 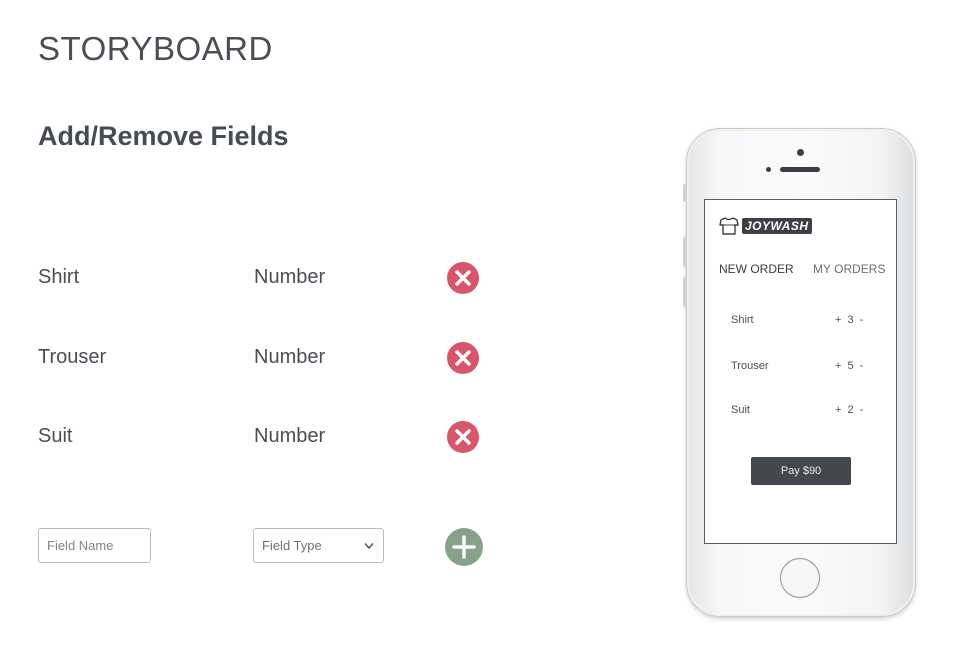 I want to click on order-row: Shirt + 3 -, so click(x=801, y=321).